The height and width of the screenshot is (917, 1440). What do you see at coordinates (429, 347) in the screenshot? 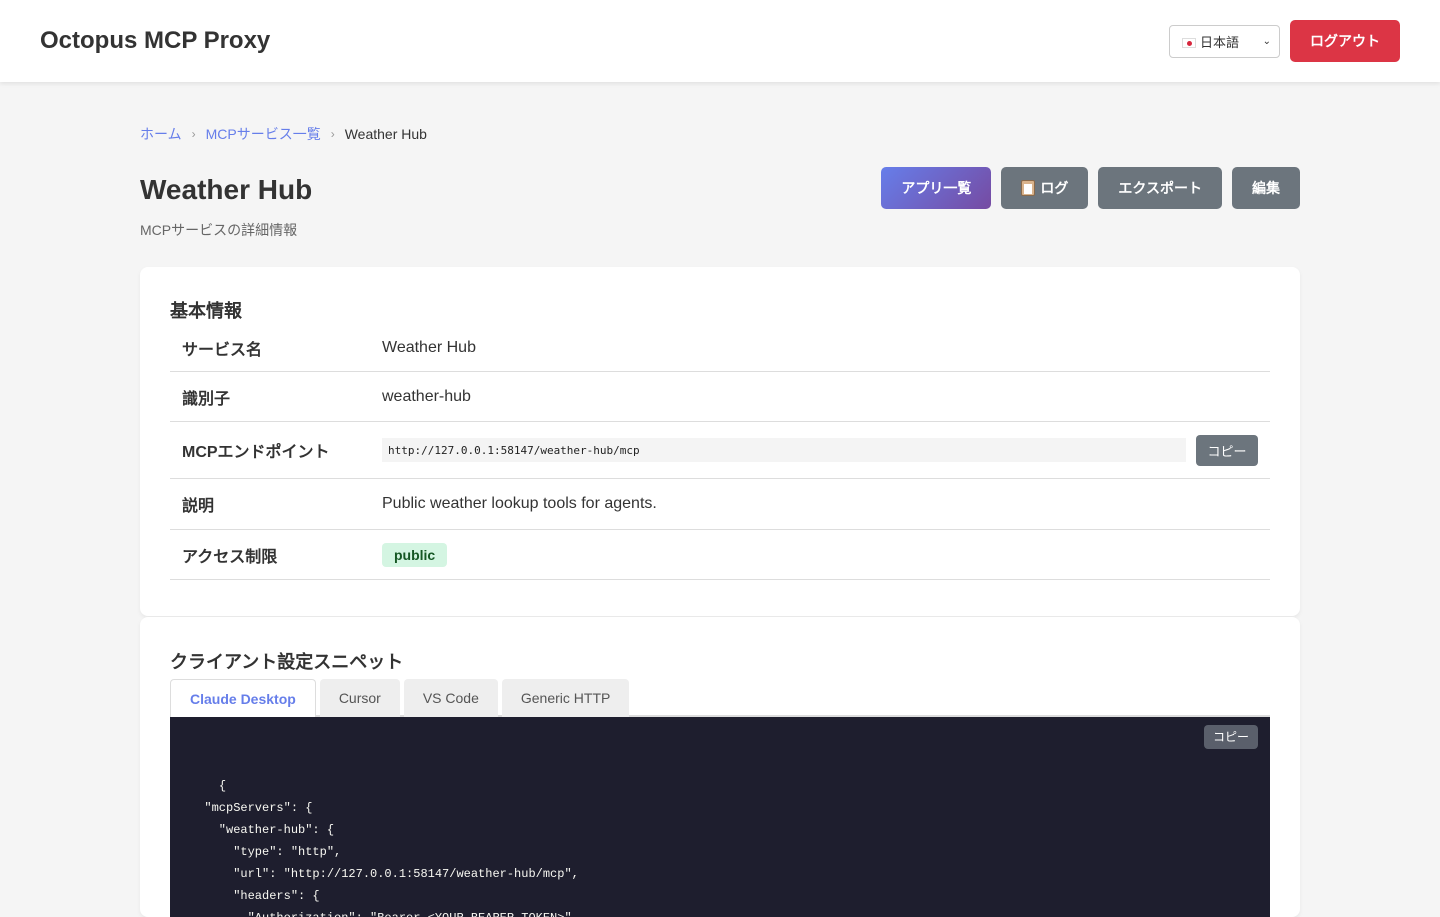
I see `service-name-value: Weather Hub` at bounding box center [429, 347].